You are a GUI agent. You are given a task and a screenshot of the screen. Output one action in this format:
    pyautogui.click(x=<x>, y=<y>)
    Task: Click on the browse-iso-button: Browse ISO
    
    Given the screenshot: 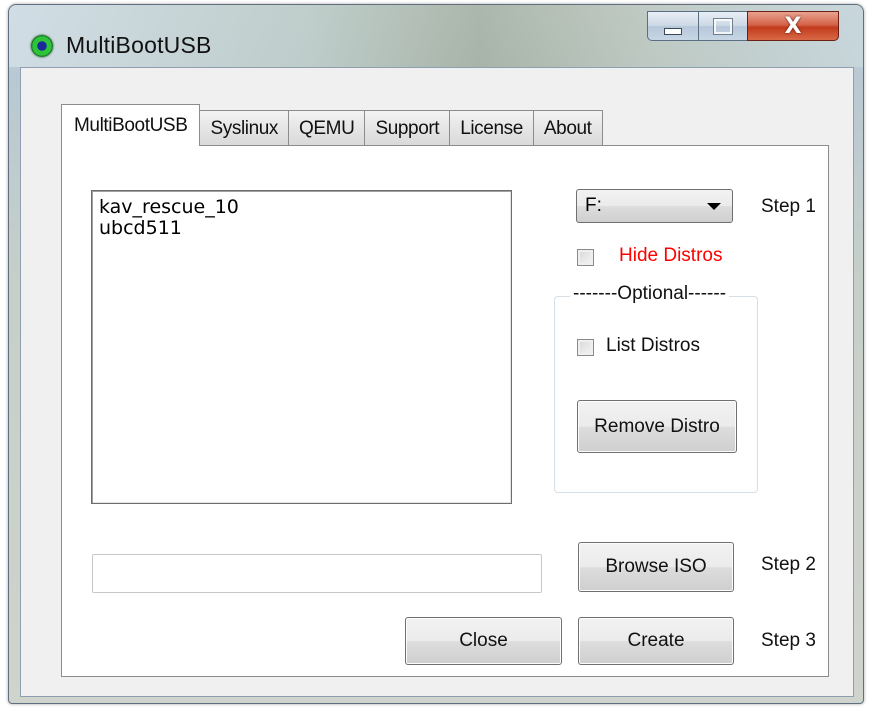 What is the action you would take?
    pyautogui.click(x=656, y=567)
    